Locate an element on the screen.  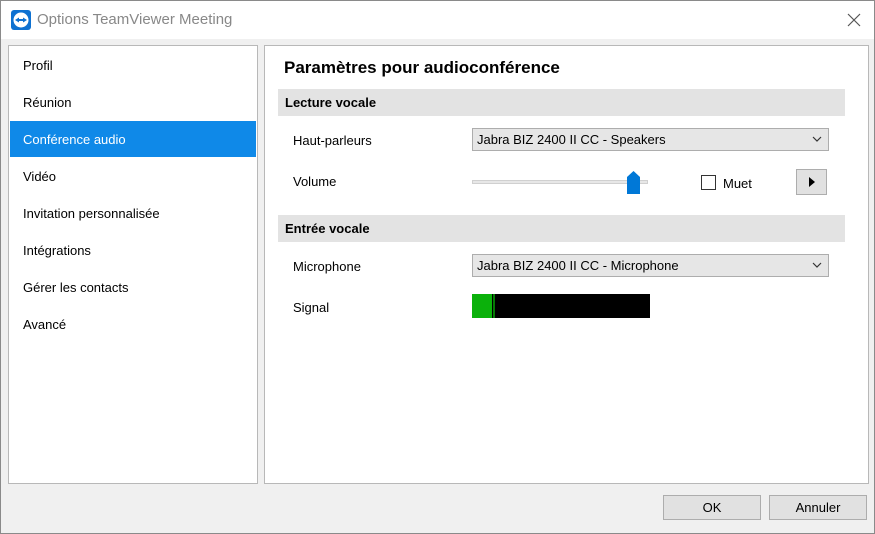
sidebar-item-avance: Avancé is located at coordinates (133, 324).